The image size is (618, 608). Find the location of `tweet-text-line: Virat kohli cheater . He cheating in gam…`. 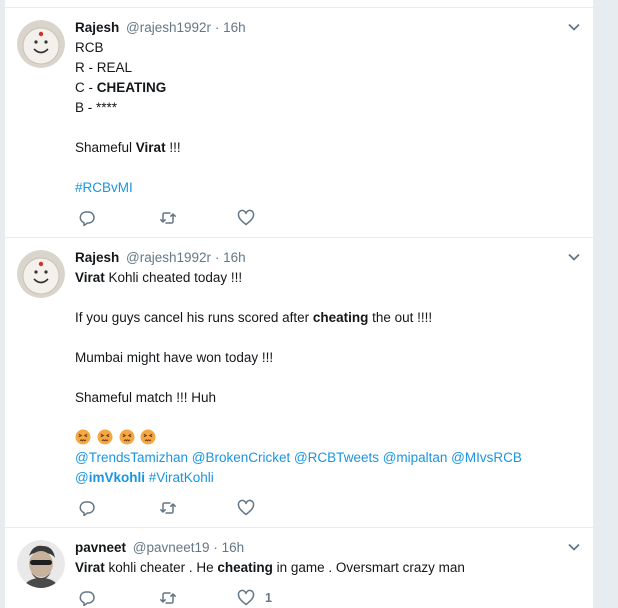

tweet-text-line: Virat kohli cheater . He cheating in gam… is located at coordinates (334, 568).